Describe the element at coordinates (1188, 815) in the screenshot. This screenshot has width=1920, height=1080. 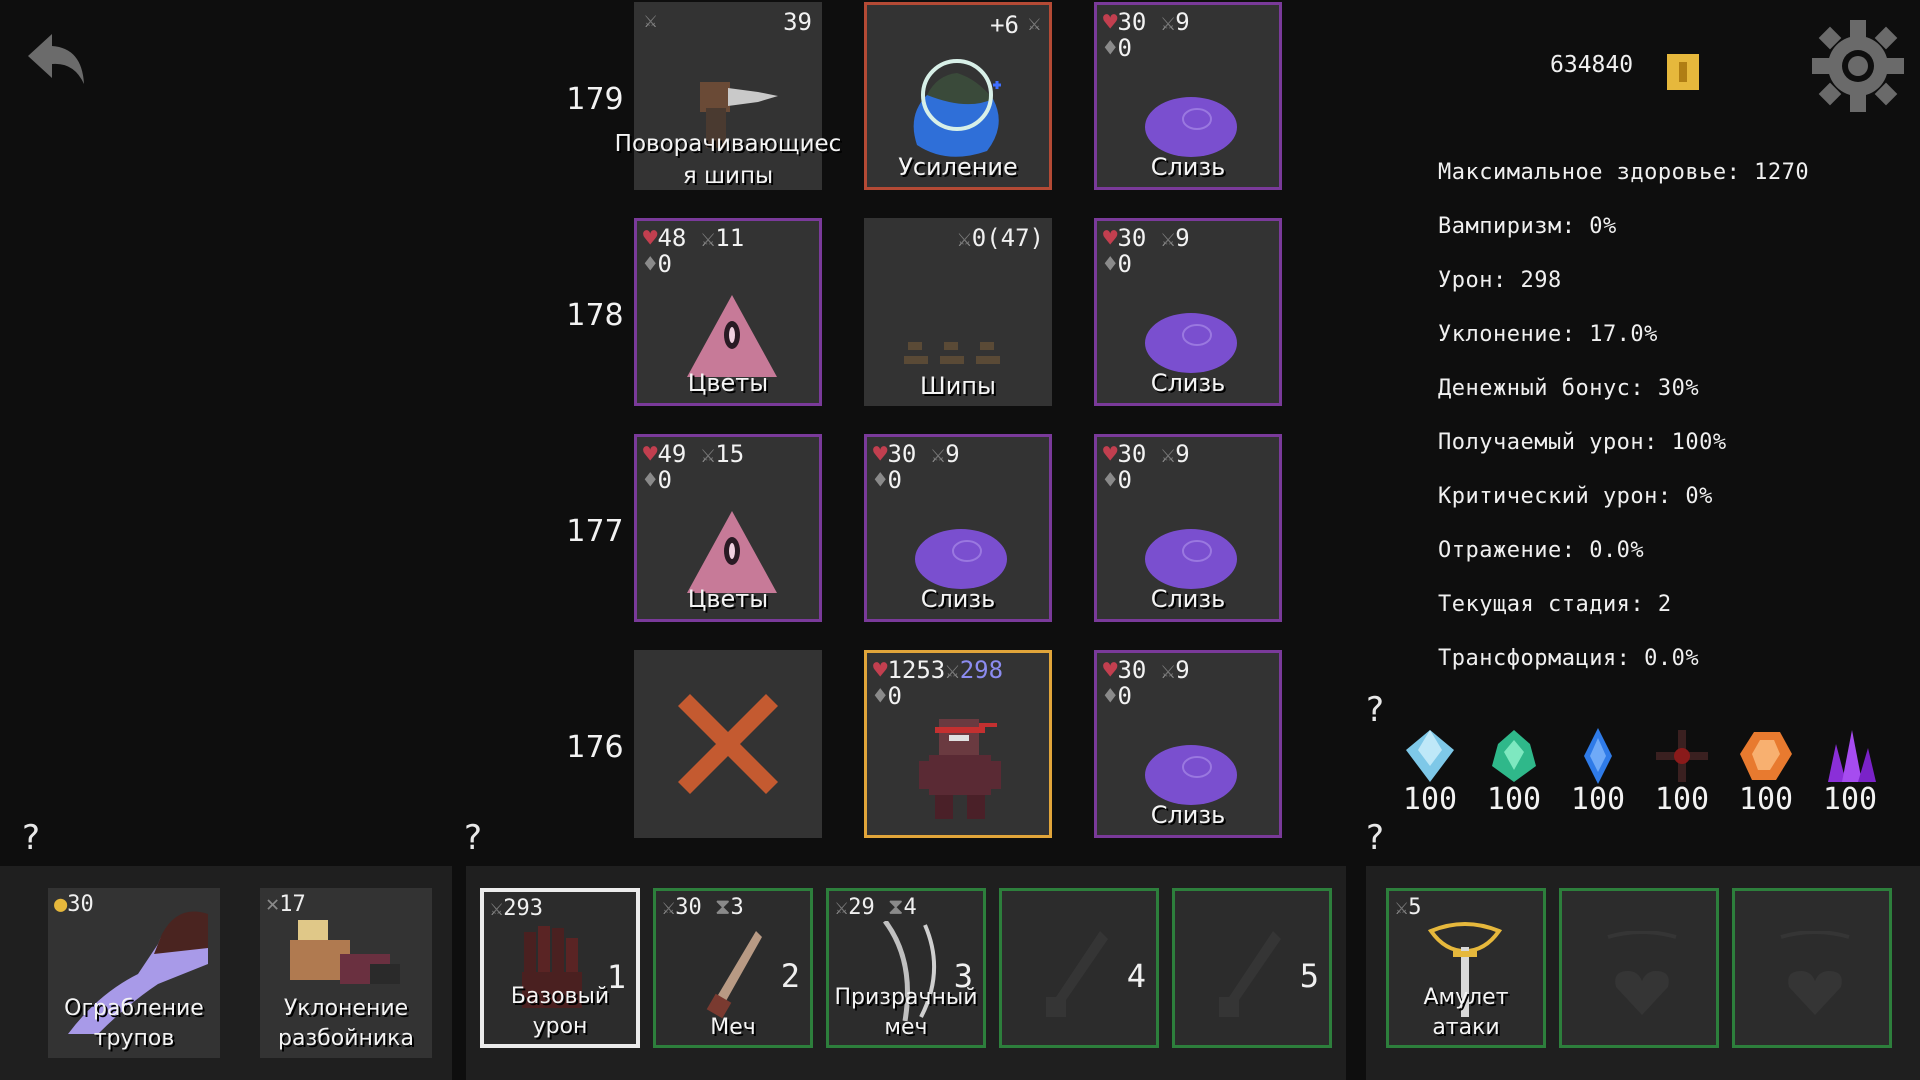
I see `cell-label: Слизь` at that location.